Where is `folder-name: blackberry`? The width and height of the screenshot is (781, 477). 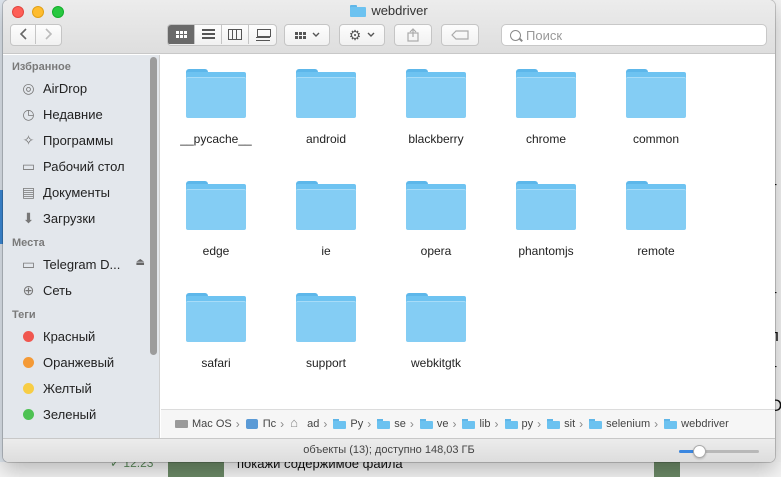
folder-name: blackberry is located at coordinates (436, 139).